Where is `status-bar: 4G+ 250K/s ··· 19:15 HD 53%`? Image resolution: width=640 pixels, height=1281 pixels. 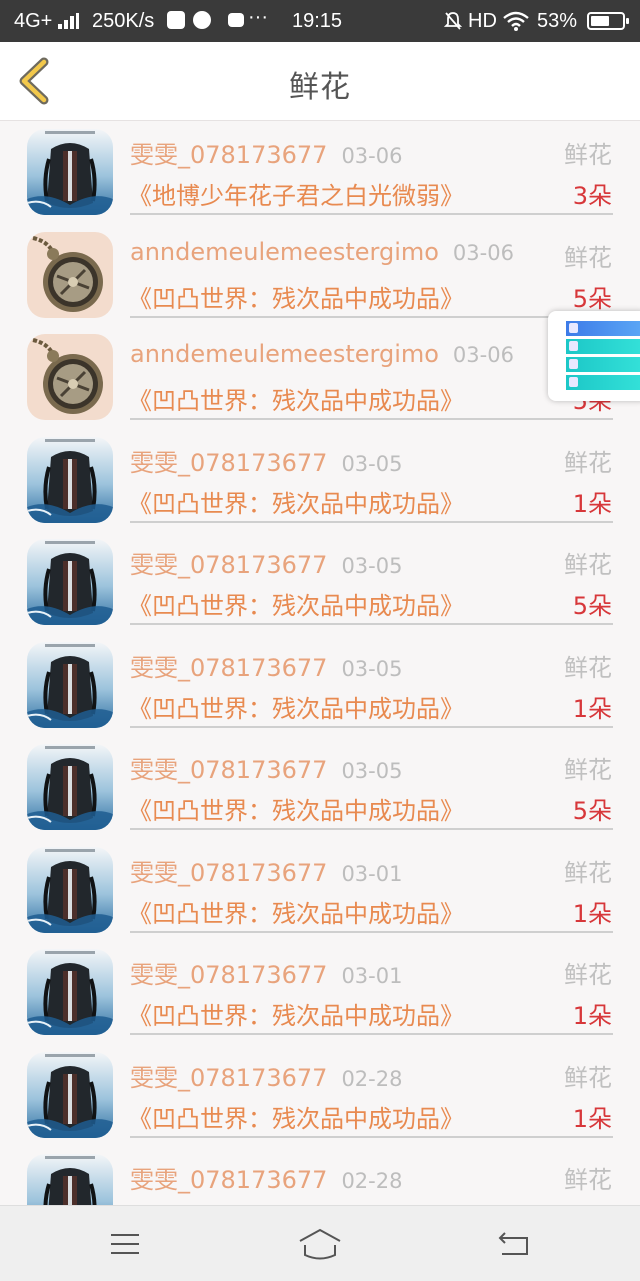 status-bar: 4G+ 250K/s ··· 19:15 HD 53% is located at coordinates (320, 21).